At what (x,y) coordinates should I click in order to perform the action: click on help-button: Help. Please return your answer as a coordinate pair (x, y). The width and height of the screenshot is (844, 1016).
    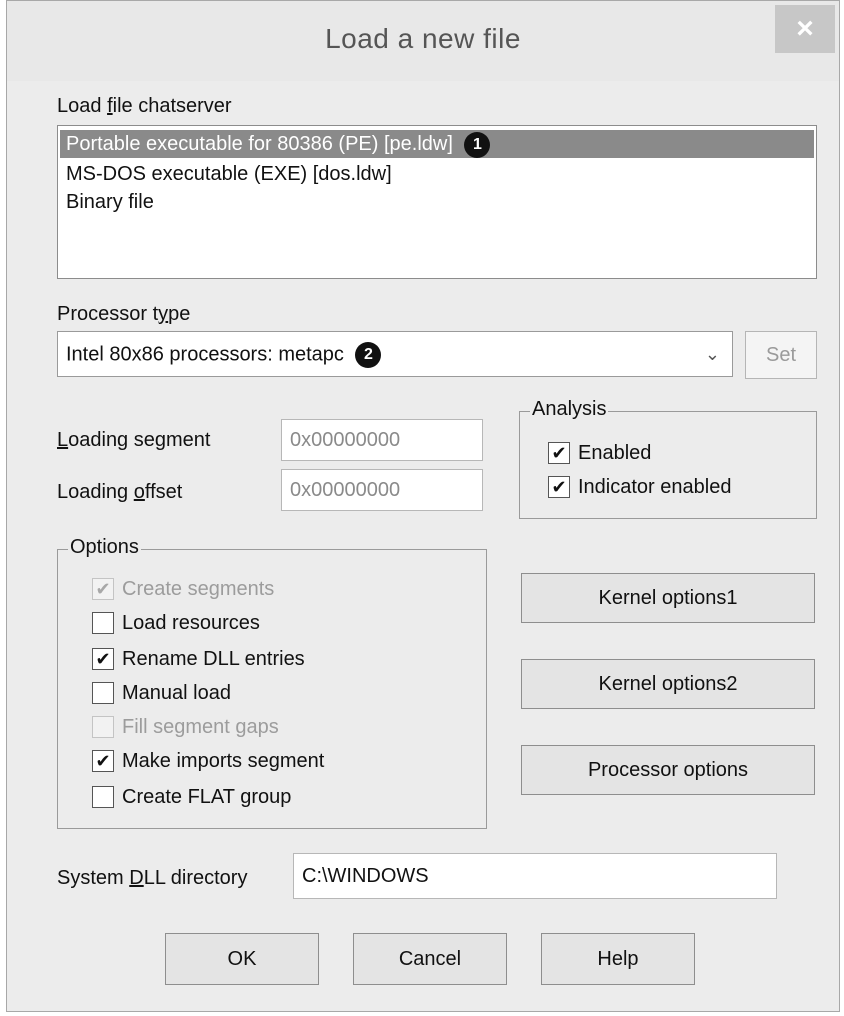
    Looking at the image, I should click on (618, 959).